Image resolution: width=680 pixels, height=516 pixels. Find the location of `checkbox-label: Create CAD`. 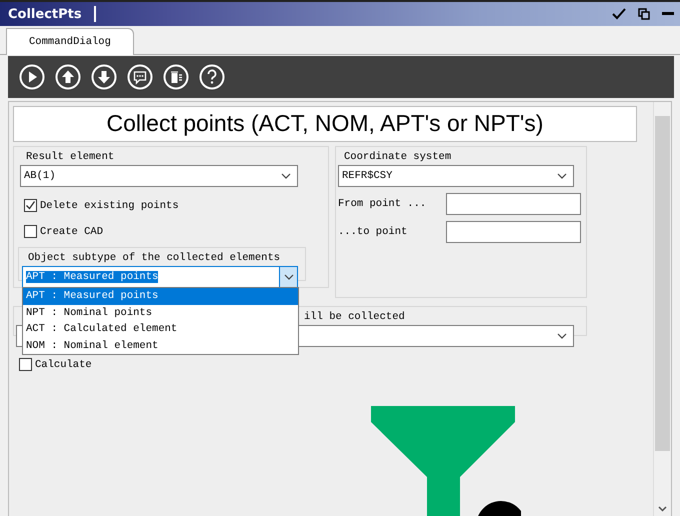

checkbox-label: Create CAD is located at coordinates (72, 232).